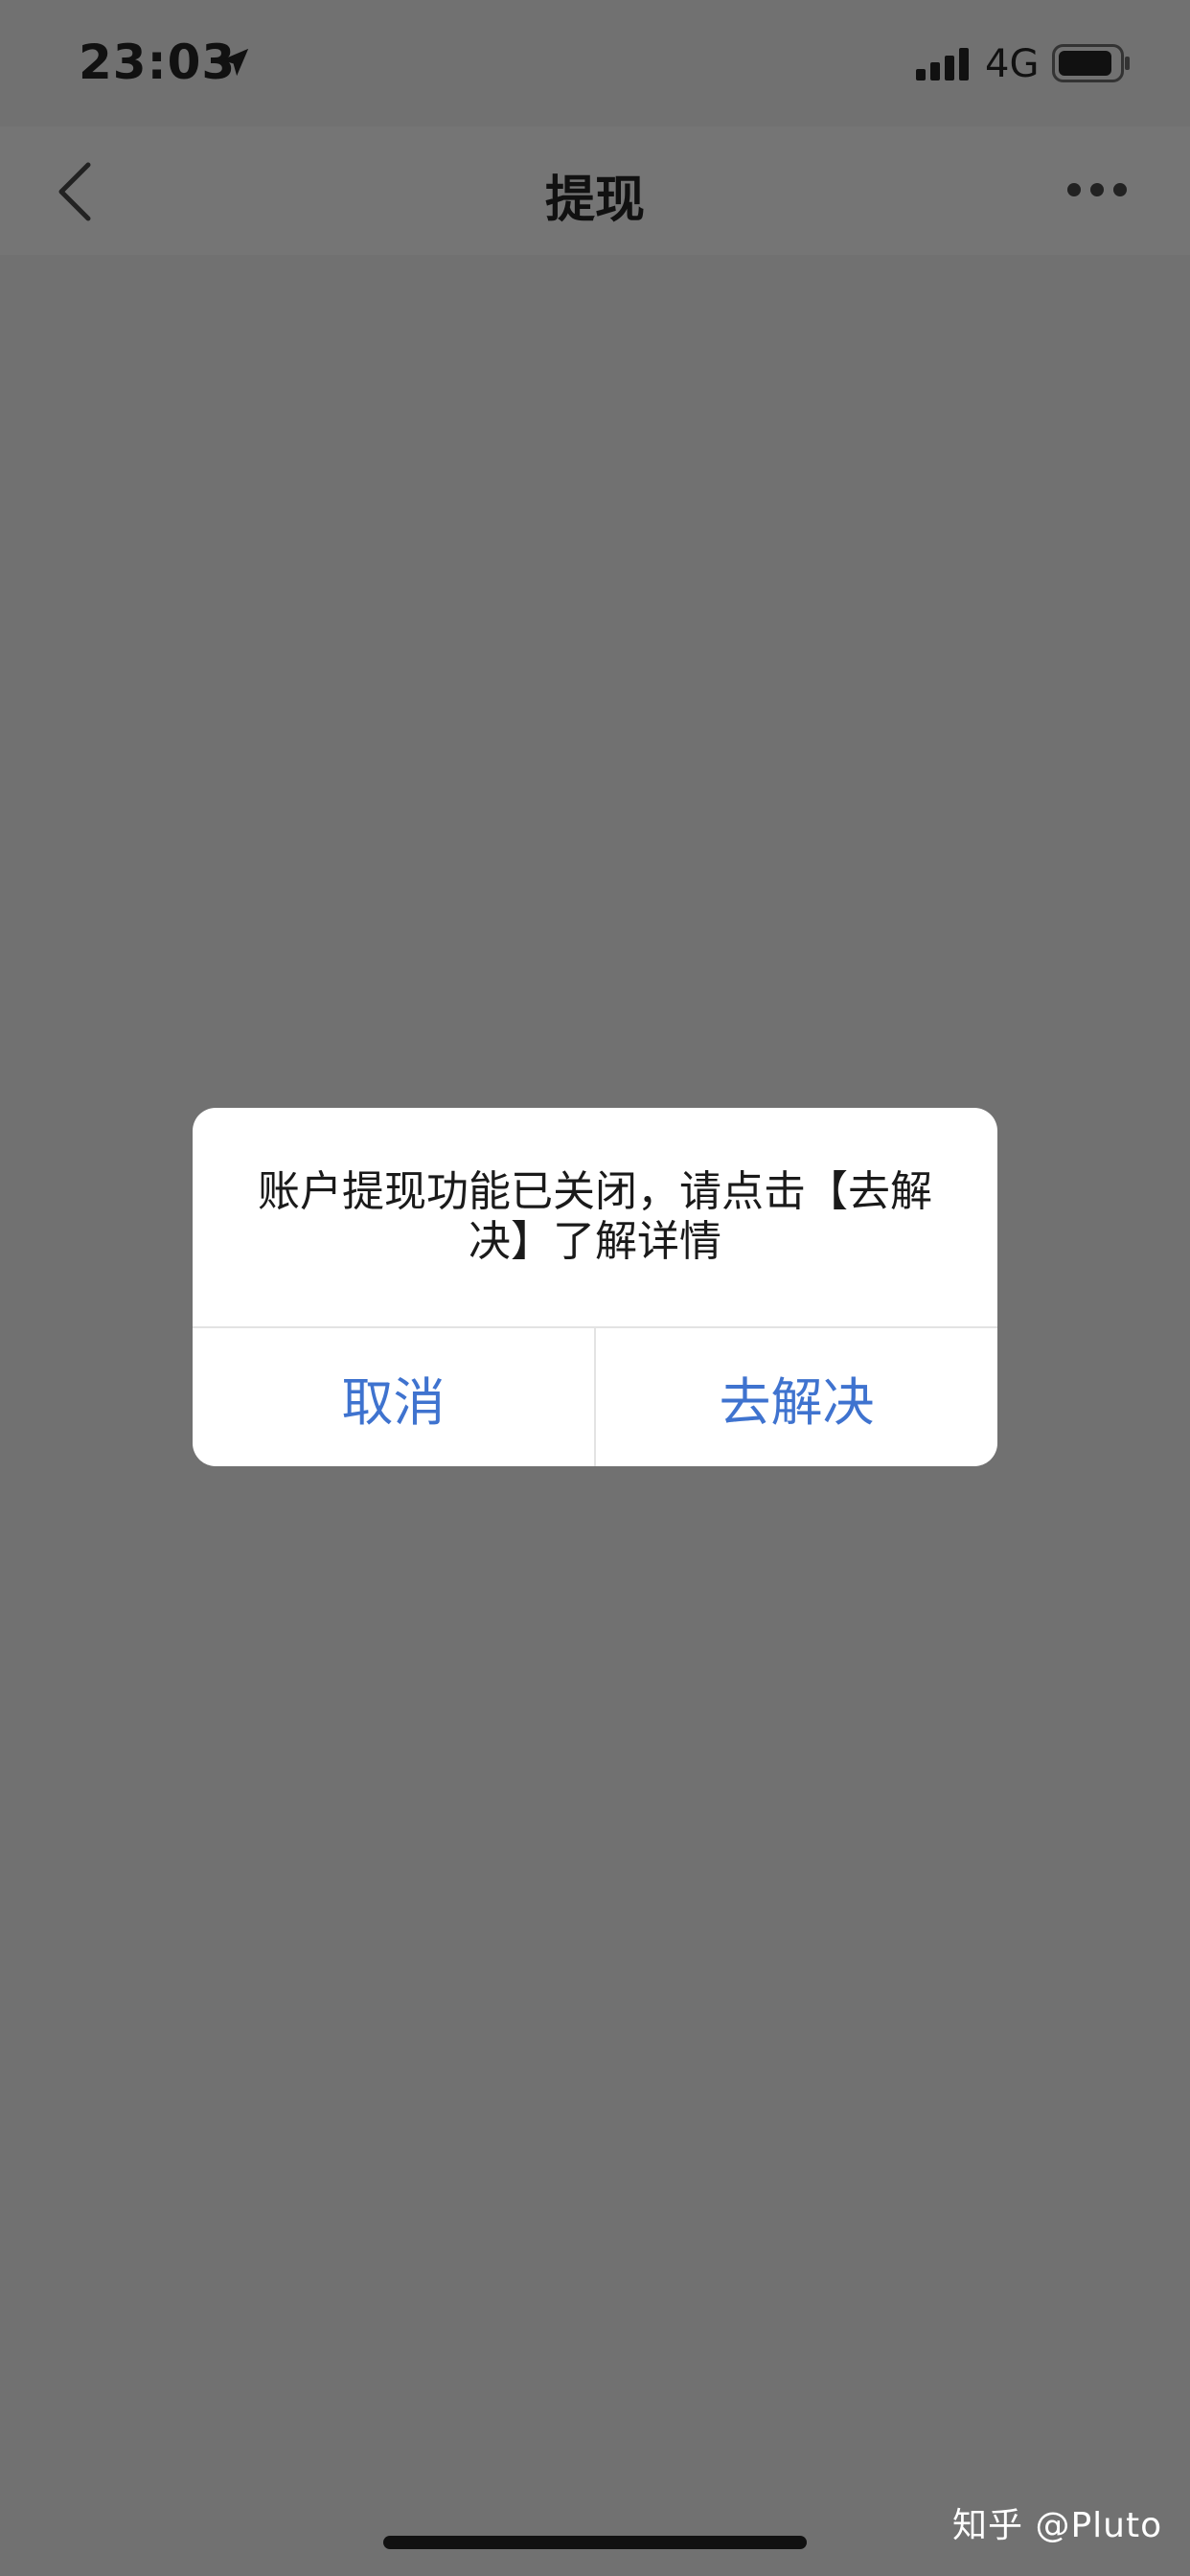 The height and width of the screenshot is (2576, 1190). Describe the element at coordinates (595, 1397) in the screenshot. I see `dialog-actions: 取消 去解决` at that location.